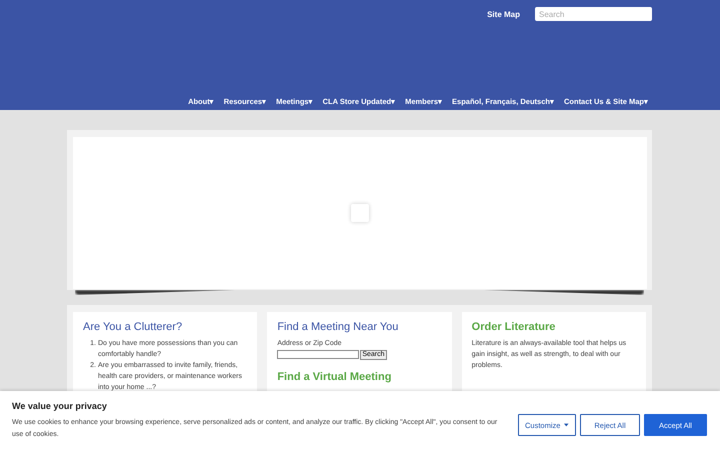 Image resolution: width=720 pixels, height=450 pixels. I want to click on search-field: Search, so click(593, 14).